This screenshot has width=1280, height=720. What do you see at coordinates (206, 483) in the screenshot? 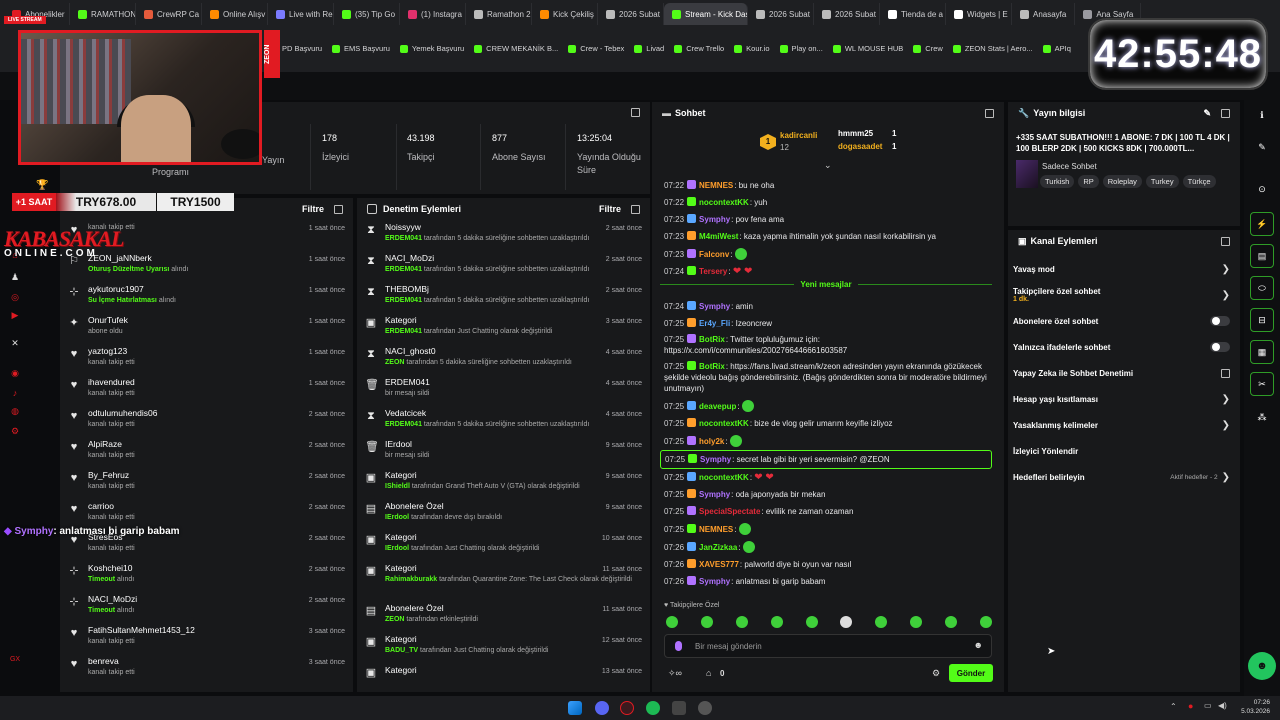
I see `activity-row: ♥ By_Fehruz kanalı takip etti 2 saat önce` at bounding box center [206, 483].